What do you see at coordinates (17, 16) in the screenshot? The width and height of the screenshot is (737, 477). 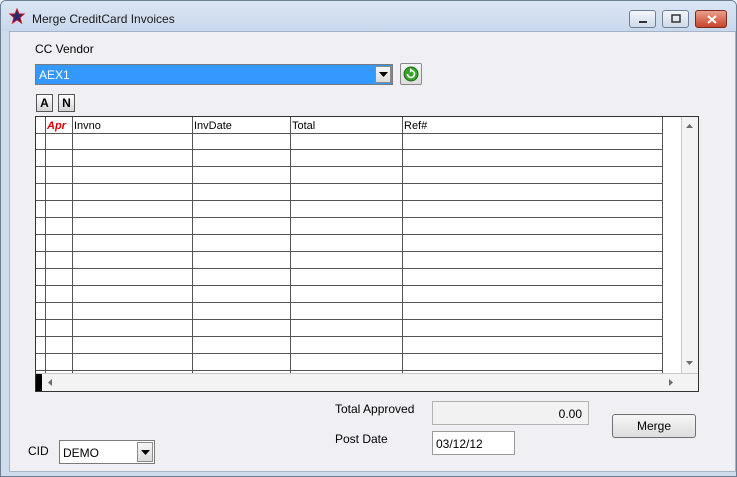 I see `star-app-icon` at bounding box center [17, 16].